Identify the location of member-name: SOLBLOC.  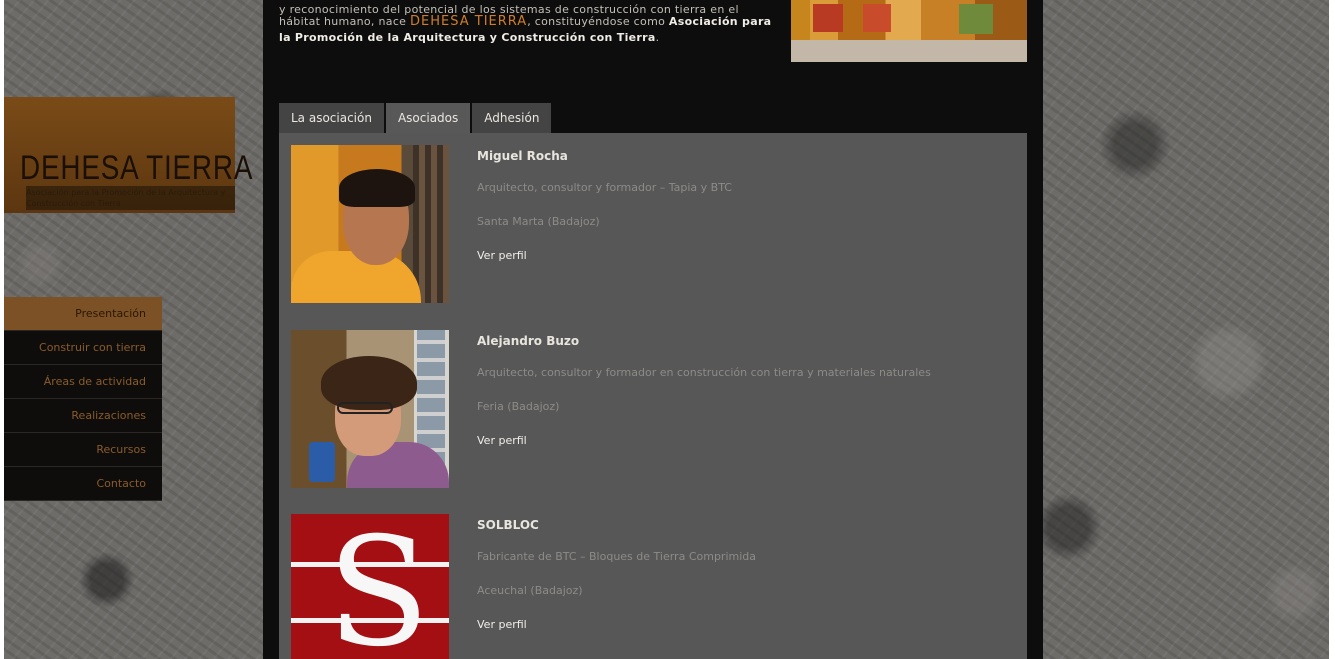
(508, 525).